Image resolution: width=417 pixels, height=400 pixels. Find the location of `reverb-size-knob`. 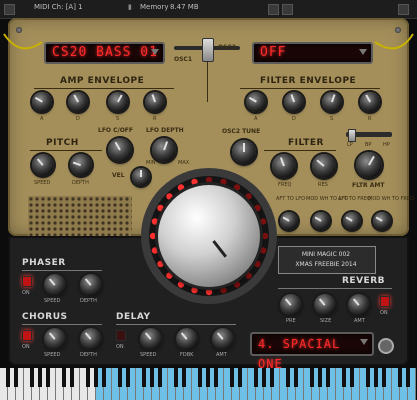

reverb-size-knob is located at coordinates (325, 305).